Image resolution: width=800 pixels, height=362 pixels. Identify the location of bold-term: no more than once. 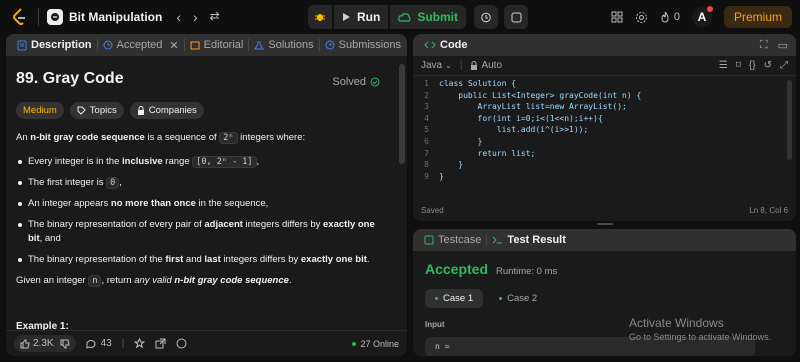
(153, 203).